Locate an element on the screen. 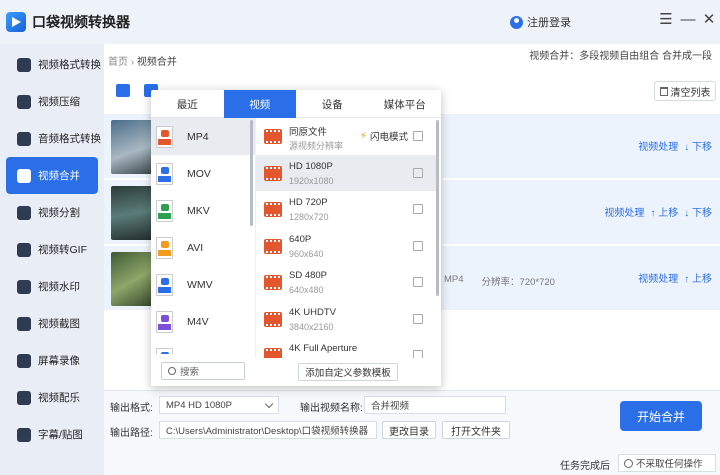  preset-resolution: 640x480 is located at coordinates (306, 290).